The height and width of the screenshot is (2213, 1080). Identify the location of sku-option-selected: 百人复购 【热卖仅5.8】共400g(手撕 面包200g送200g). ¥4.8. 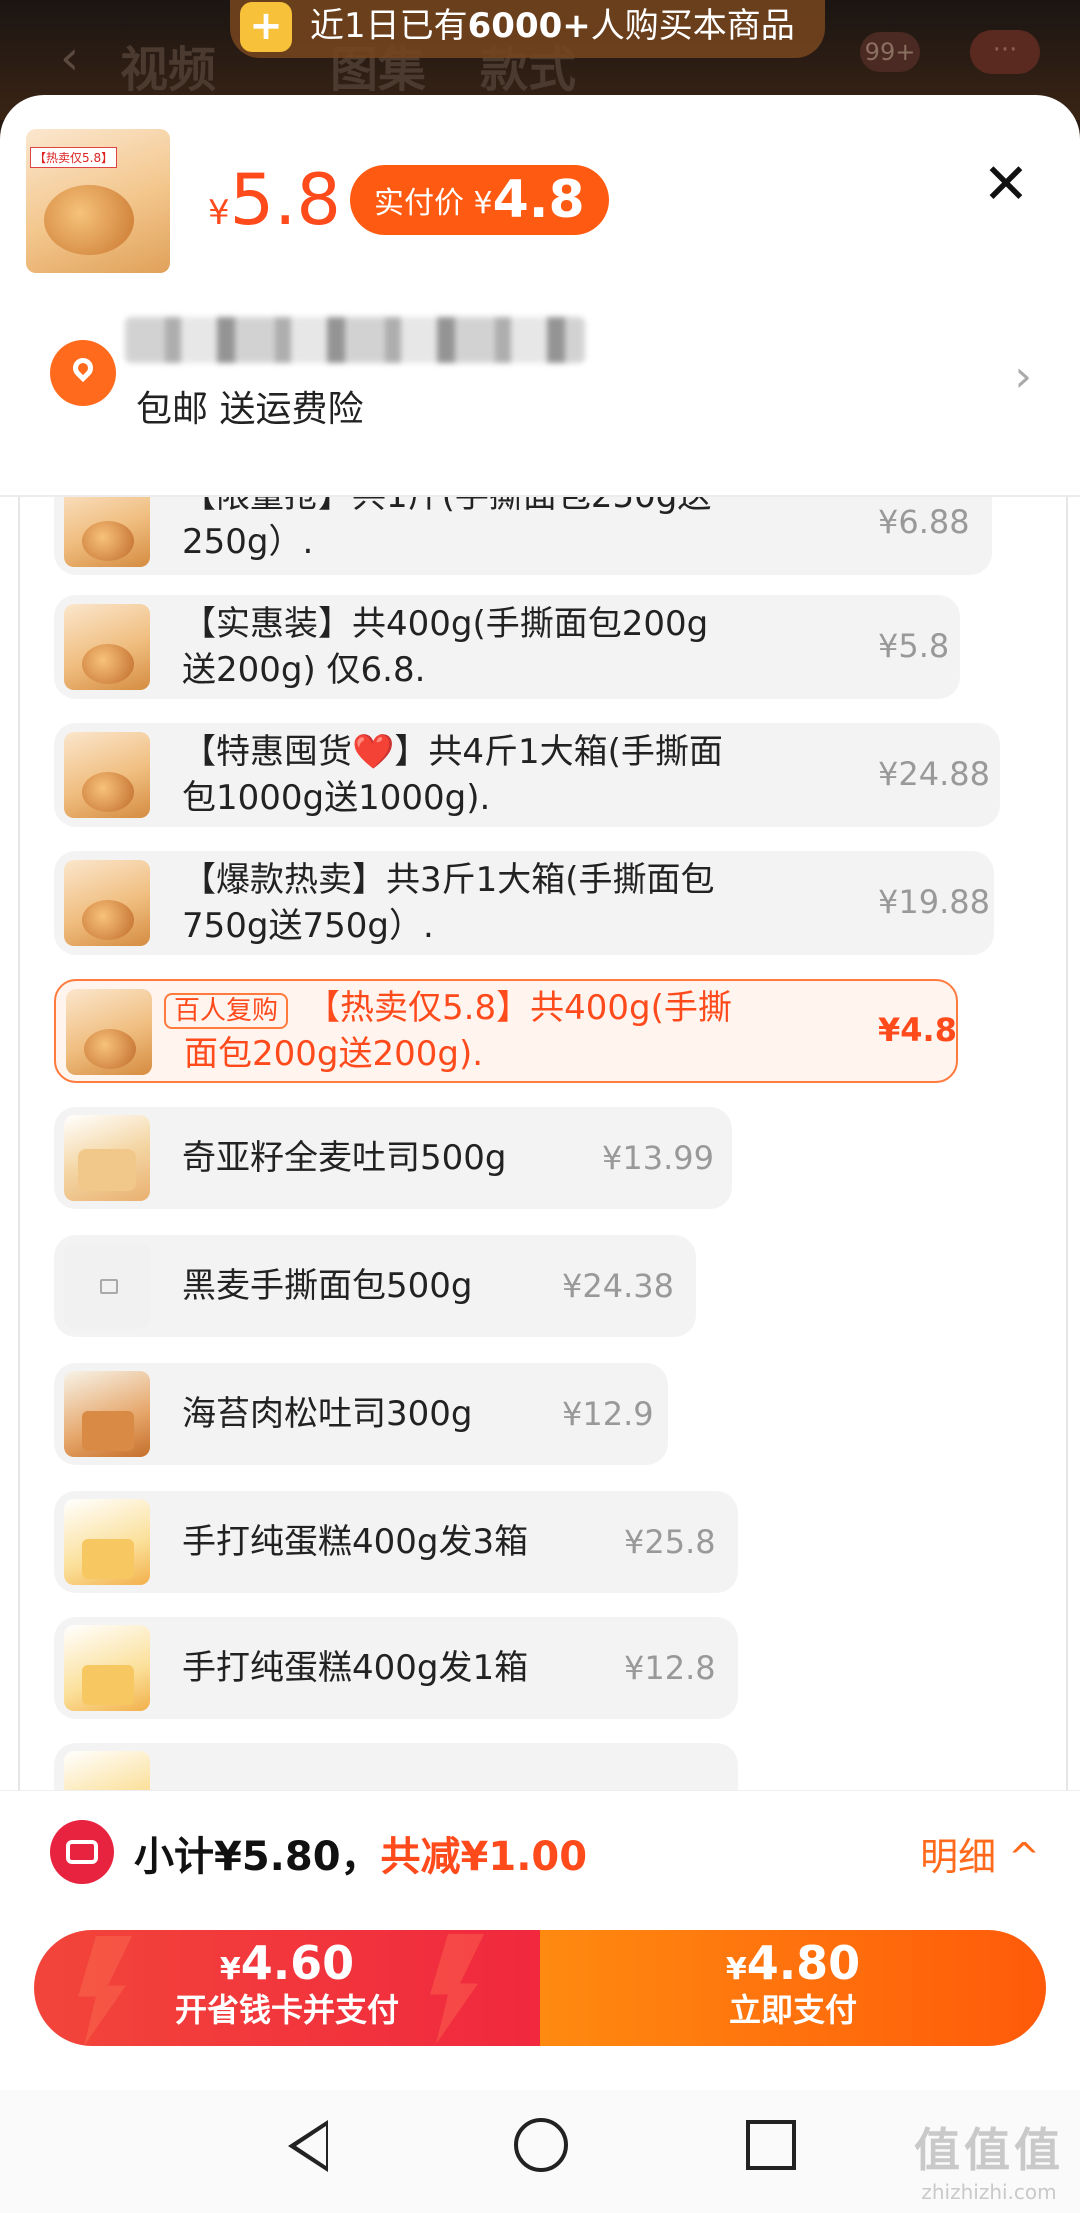
(506, 1031).